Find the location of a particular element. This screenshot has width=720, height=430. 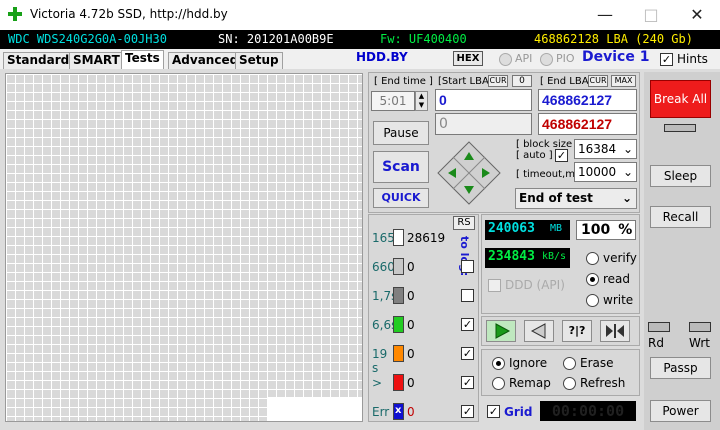

speed-unit: kB/s is located at coordinates (554, 256).